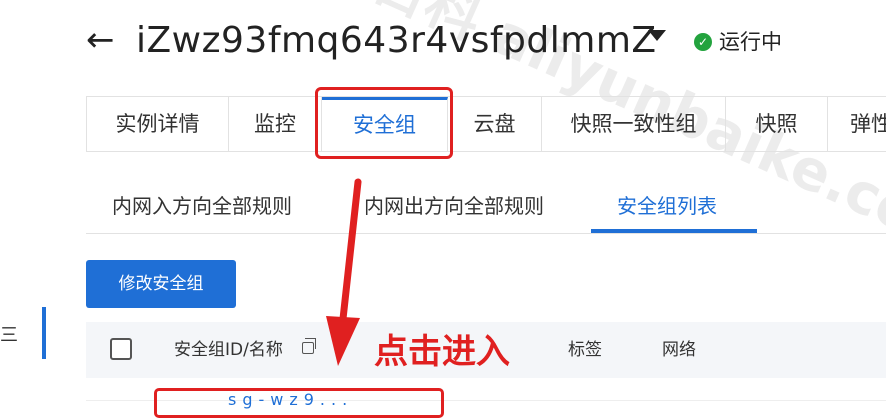 The width and height of the screenshot is (886, 418). I want to click on sidebar-active-indicator, so click(44, 333).